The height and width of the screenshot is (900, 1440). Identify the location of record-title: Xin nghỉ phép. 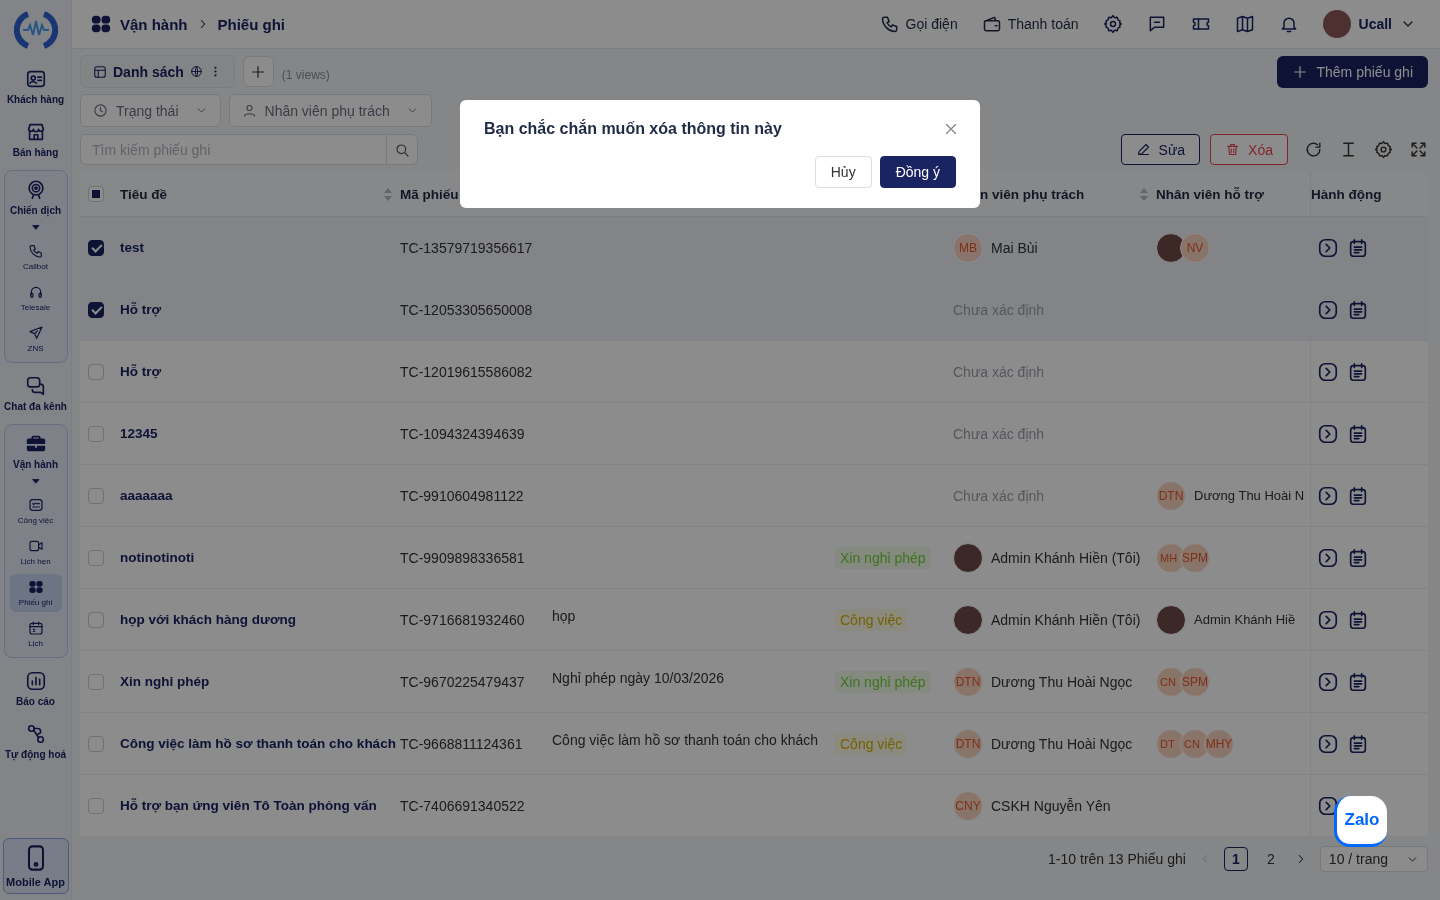
(165, 681).